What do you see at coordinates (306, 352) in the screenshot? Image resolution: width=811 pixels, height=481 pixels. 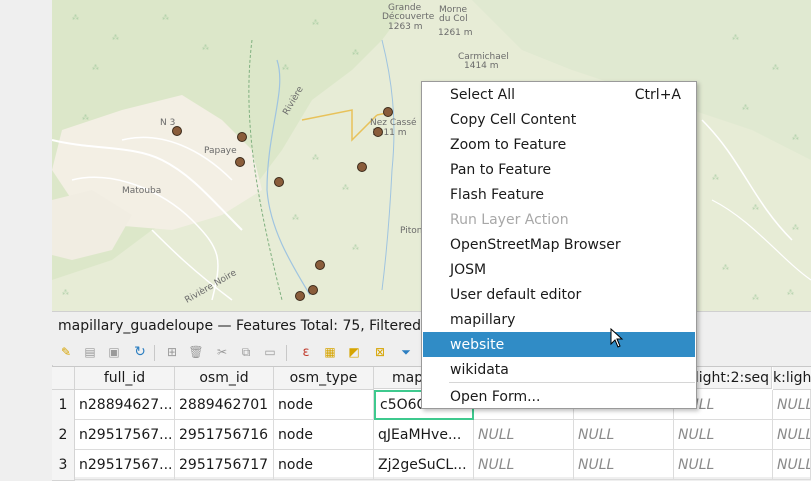 I see `expression-select-icon: ε` at bounding box center [306, 352].